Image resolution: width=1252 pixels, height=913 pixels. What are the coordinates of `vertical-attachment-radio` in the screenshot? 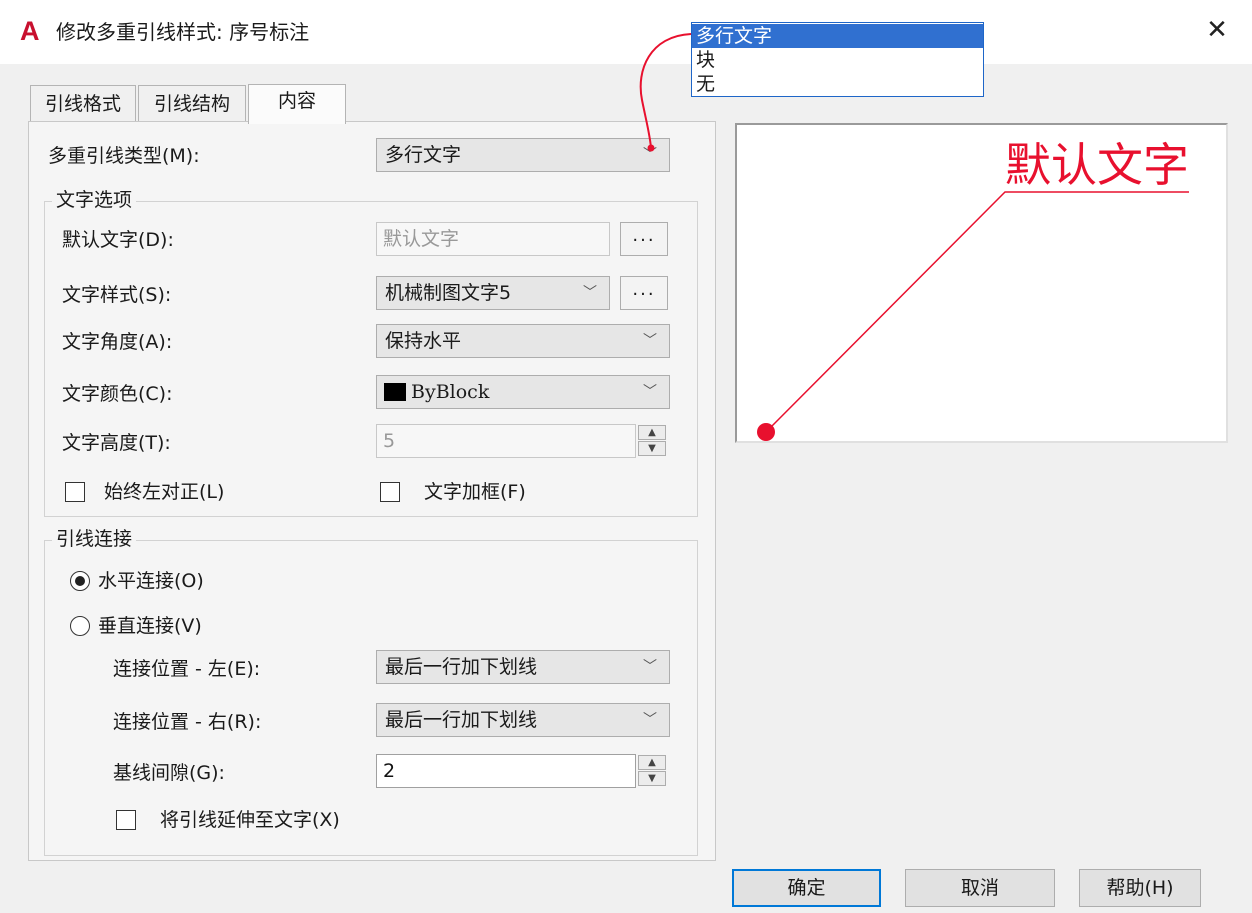 It's located at (80, 626).